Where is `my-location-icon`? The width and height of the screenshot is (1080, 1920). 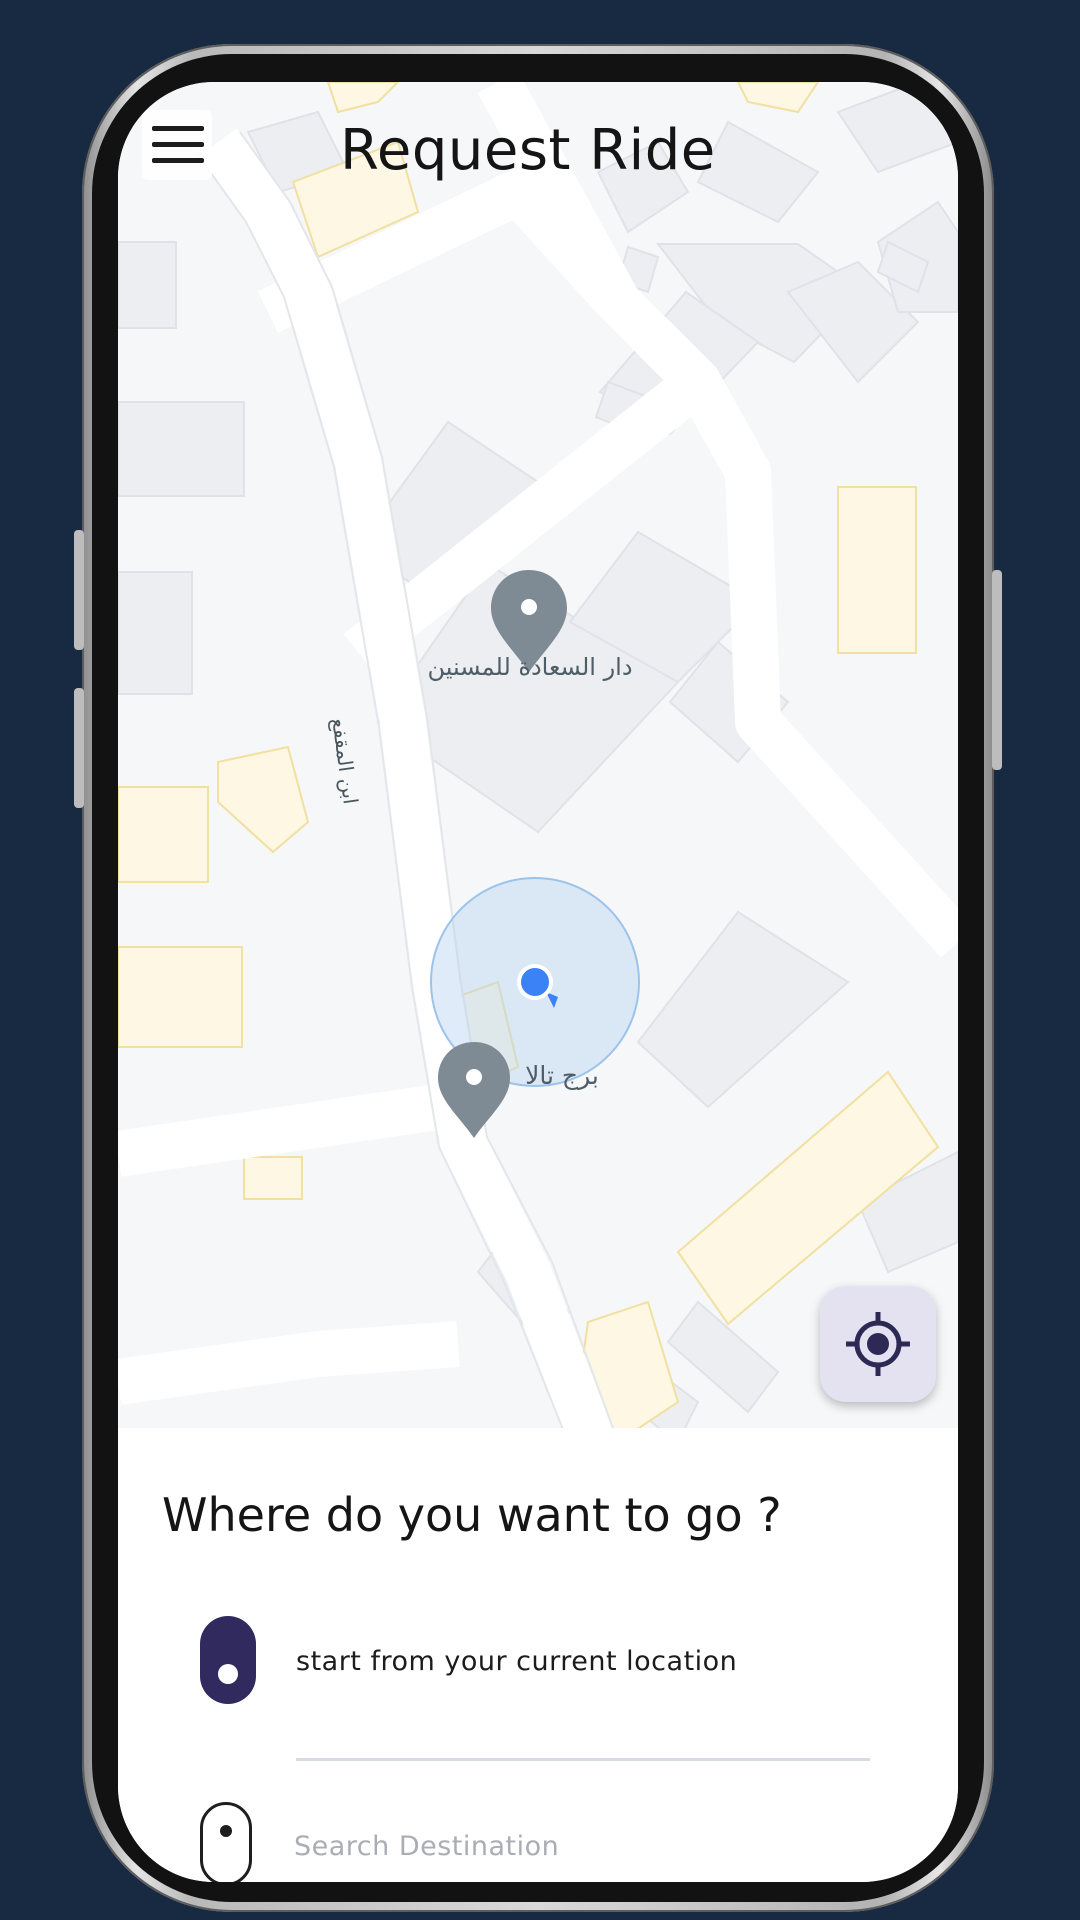
my-location-icon is located at coordinates (878, 1344).